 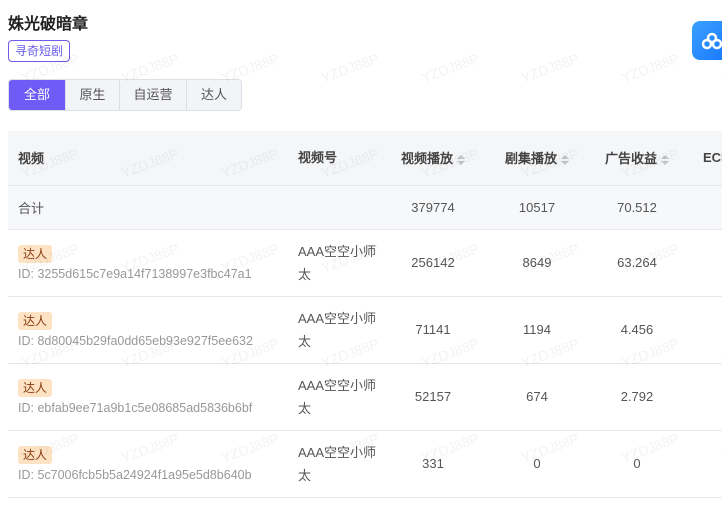 I want to click on header-account: 视频号, so click(x=335, y=158).